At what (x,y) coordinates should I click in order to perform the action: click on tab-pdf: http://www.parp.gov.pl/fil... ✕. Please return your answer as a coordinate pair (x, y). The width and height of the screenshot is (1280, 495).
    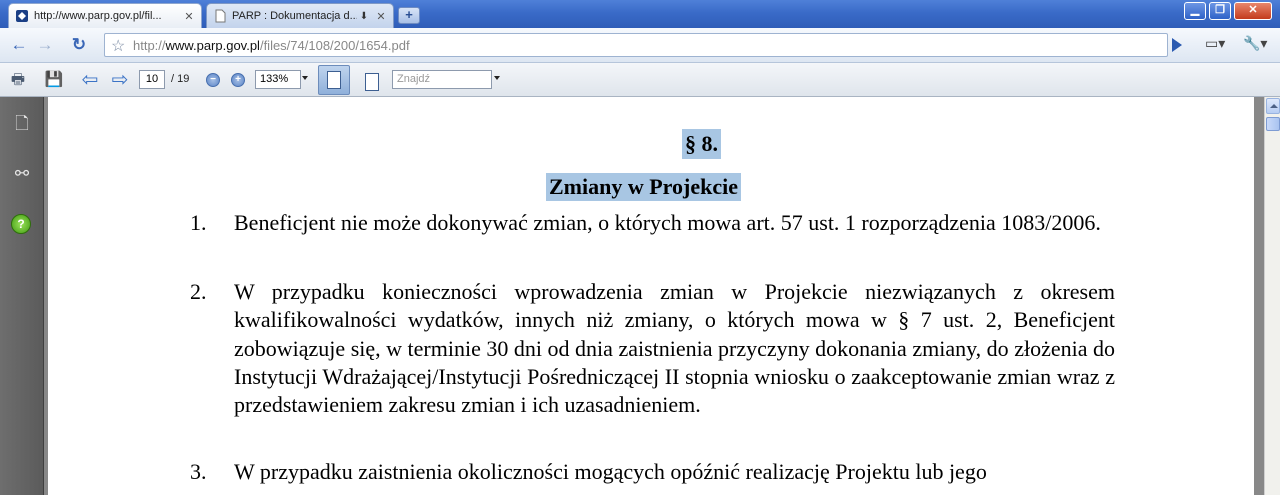
    Looking at the image, I should click on (105, 15).